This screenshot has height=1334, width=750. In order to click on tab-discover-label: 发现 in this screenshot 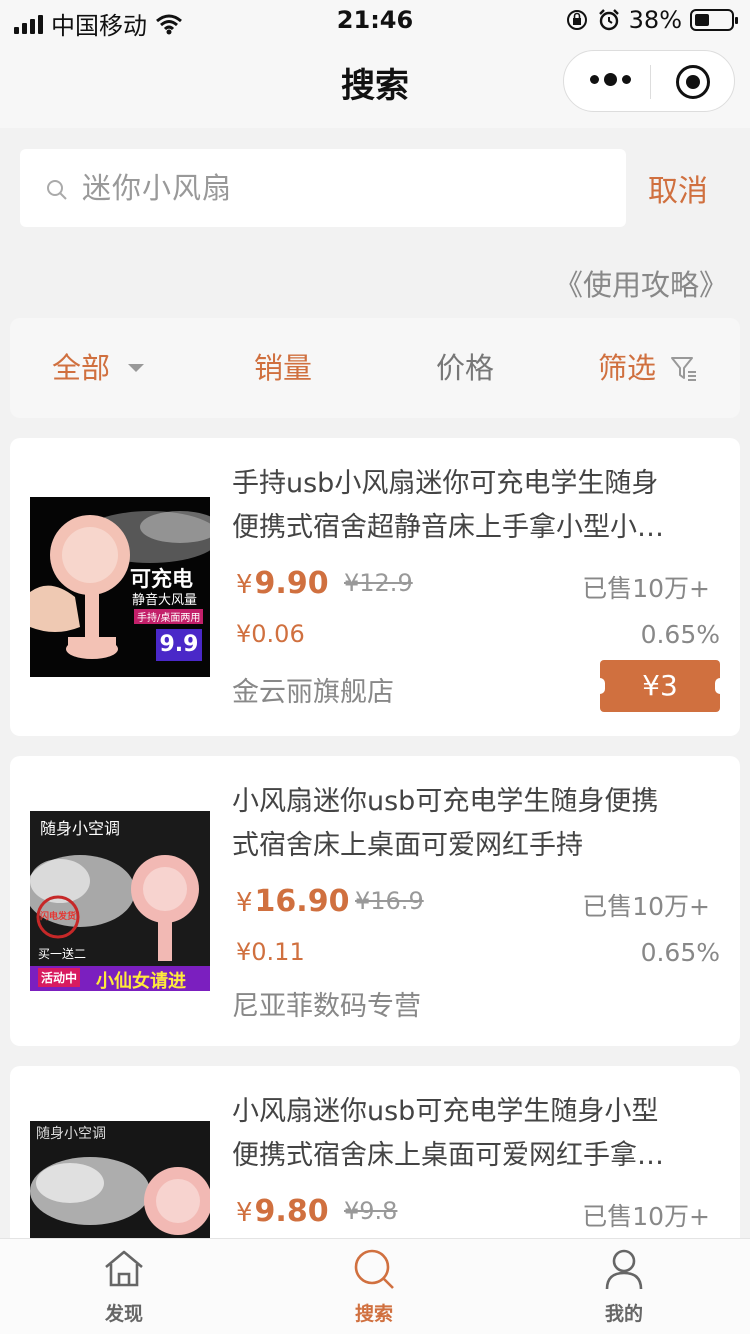, I will do `click(123, 1314)`.